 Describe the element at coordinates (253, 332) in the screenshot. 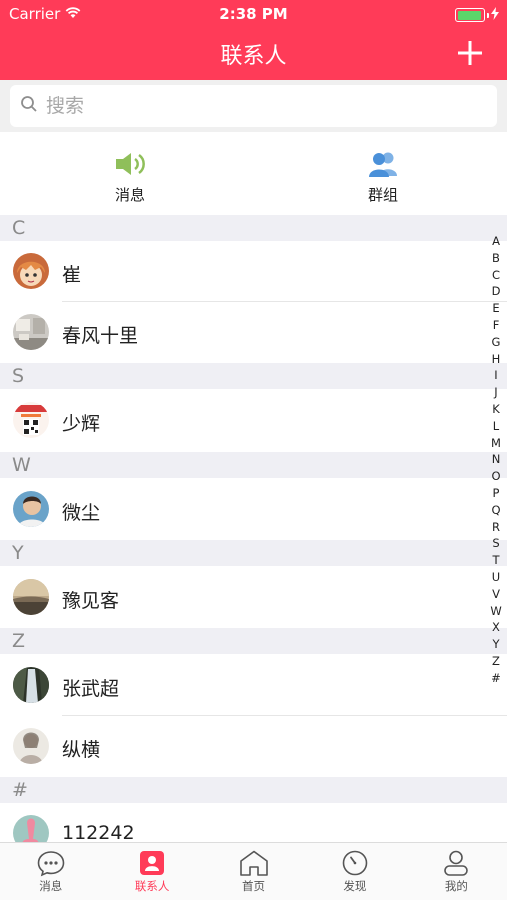

I see `contact-row-chunfeng: 春风十里` at that location.